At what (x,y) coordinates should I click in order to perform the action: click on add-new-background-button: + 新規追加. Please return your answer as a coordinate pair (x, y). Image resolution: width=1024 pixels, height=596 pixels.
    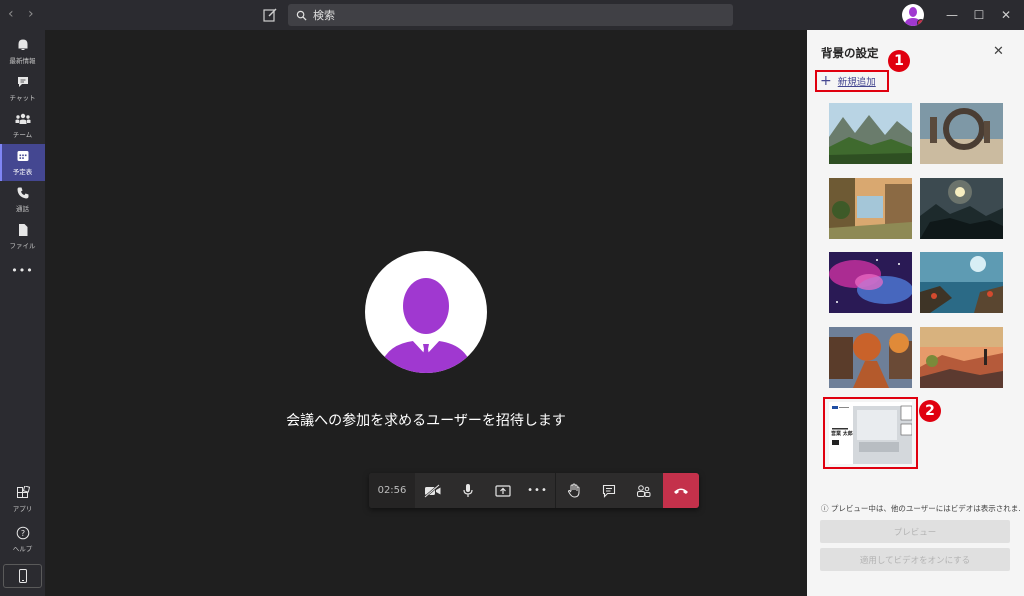
    Looking at the image, I should click on (852, 81).